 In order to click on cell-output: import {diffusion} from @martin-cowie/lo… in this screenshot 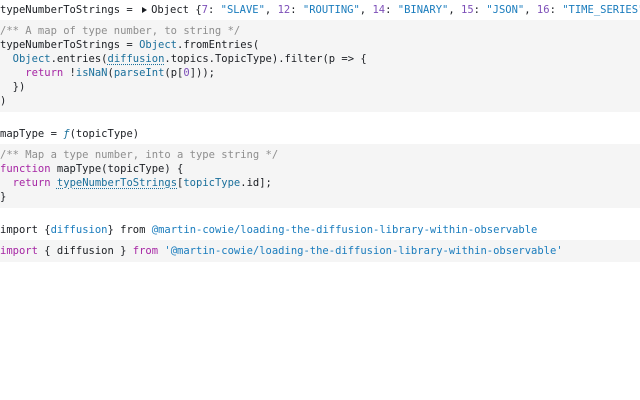, I will do `click(320, 230)`.